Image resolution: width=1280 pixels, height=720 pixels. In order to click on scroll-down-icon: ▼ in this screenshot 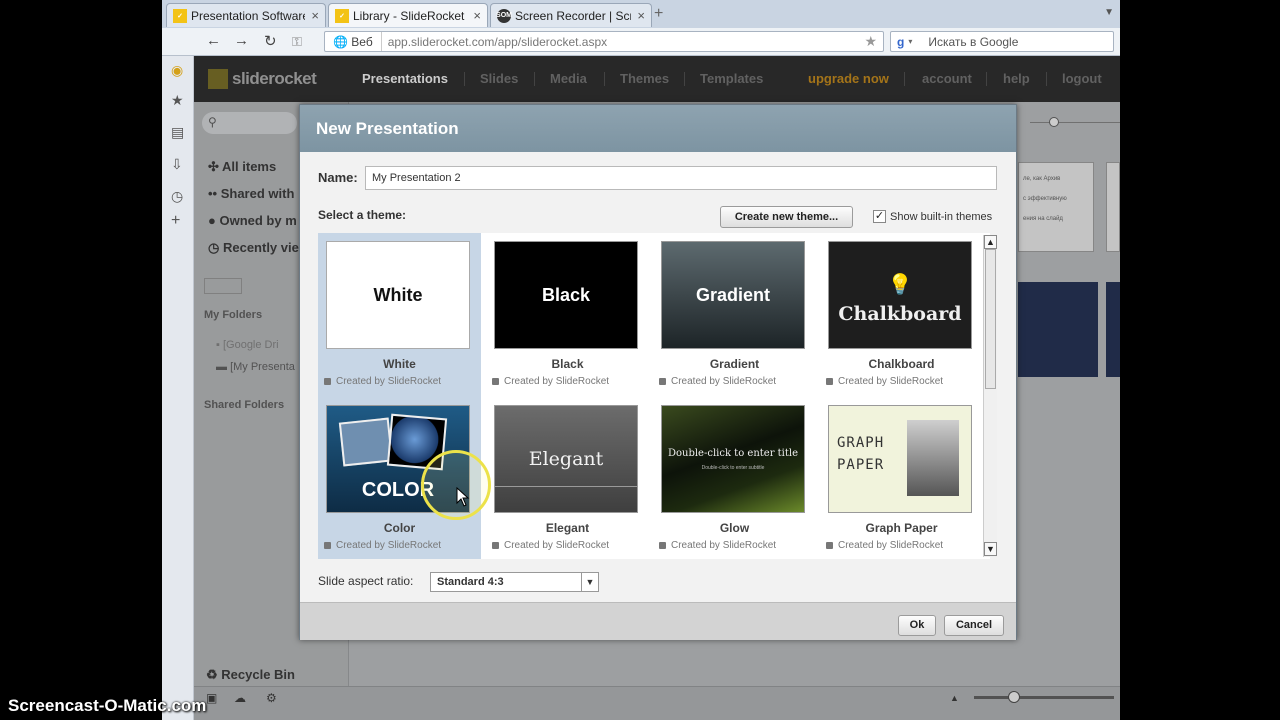, I will do `click(990, 549)`.